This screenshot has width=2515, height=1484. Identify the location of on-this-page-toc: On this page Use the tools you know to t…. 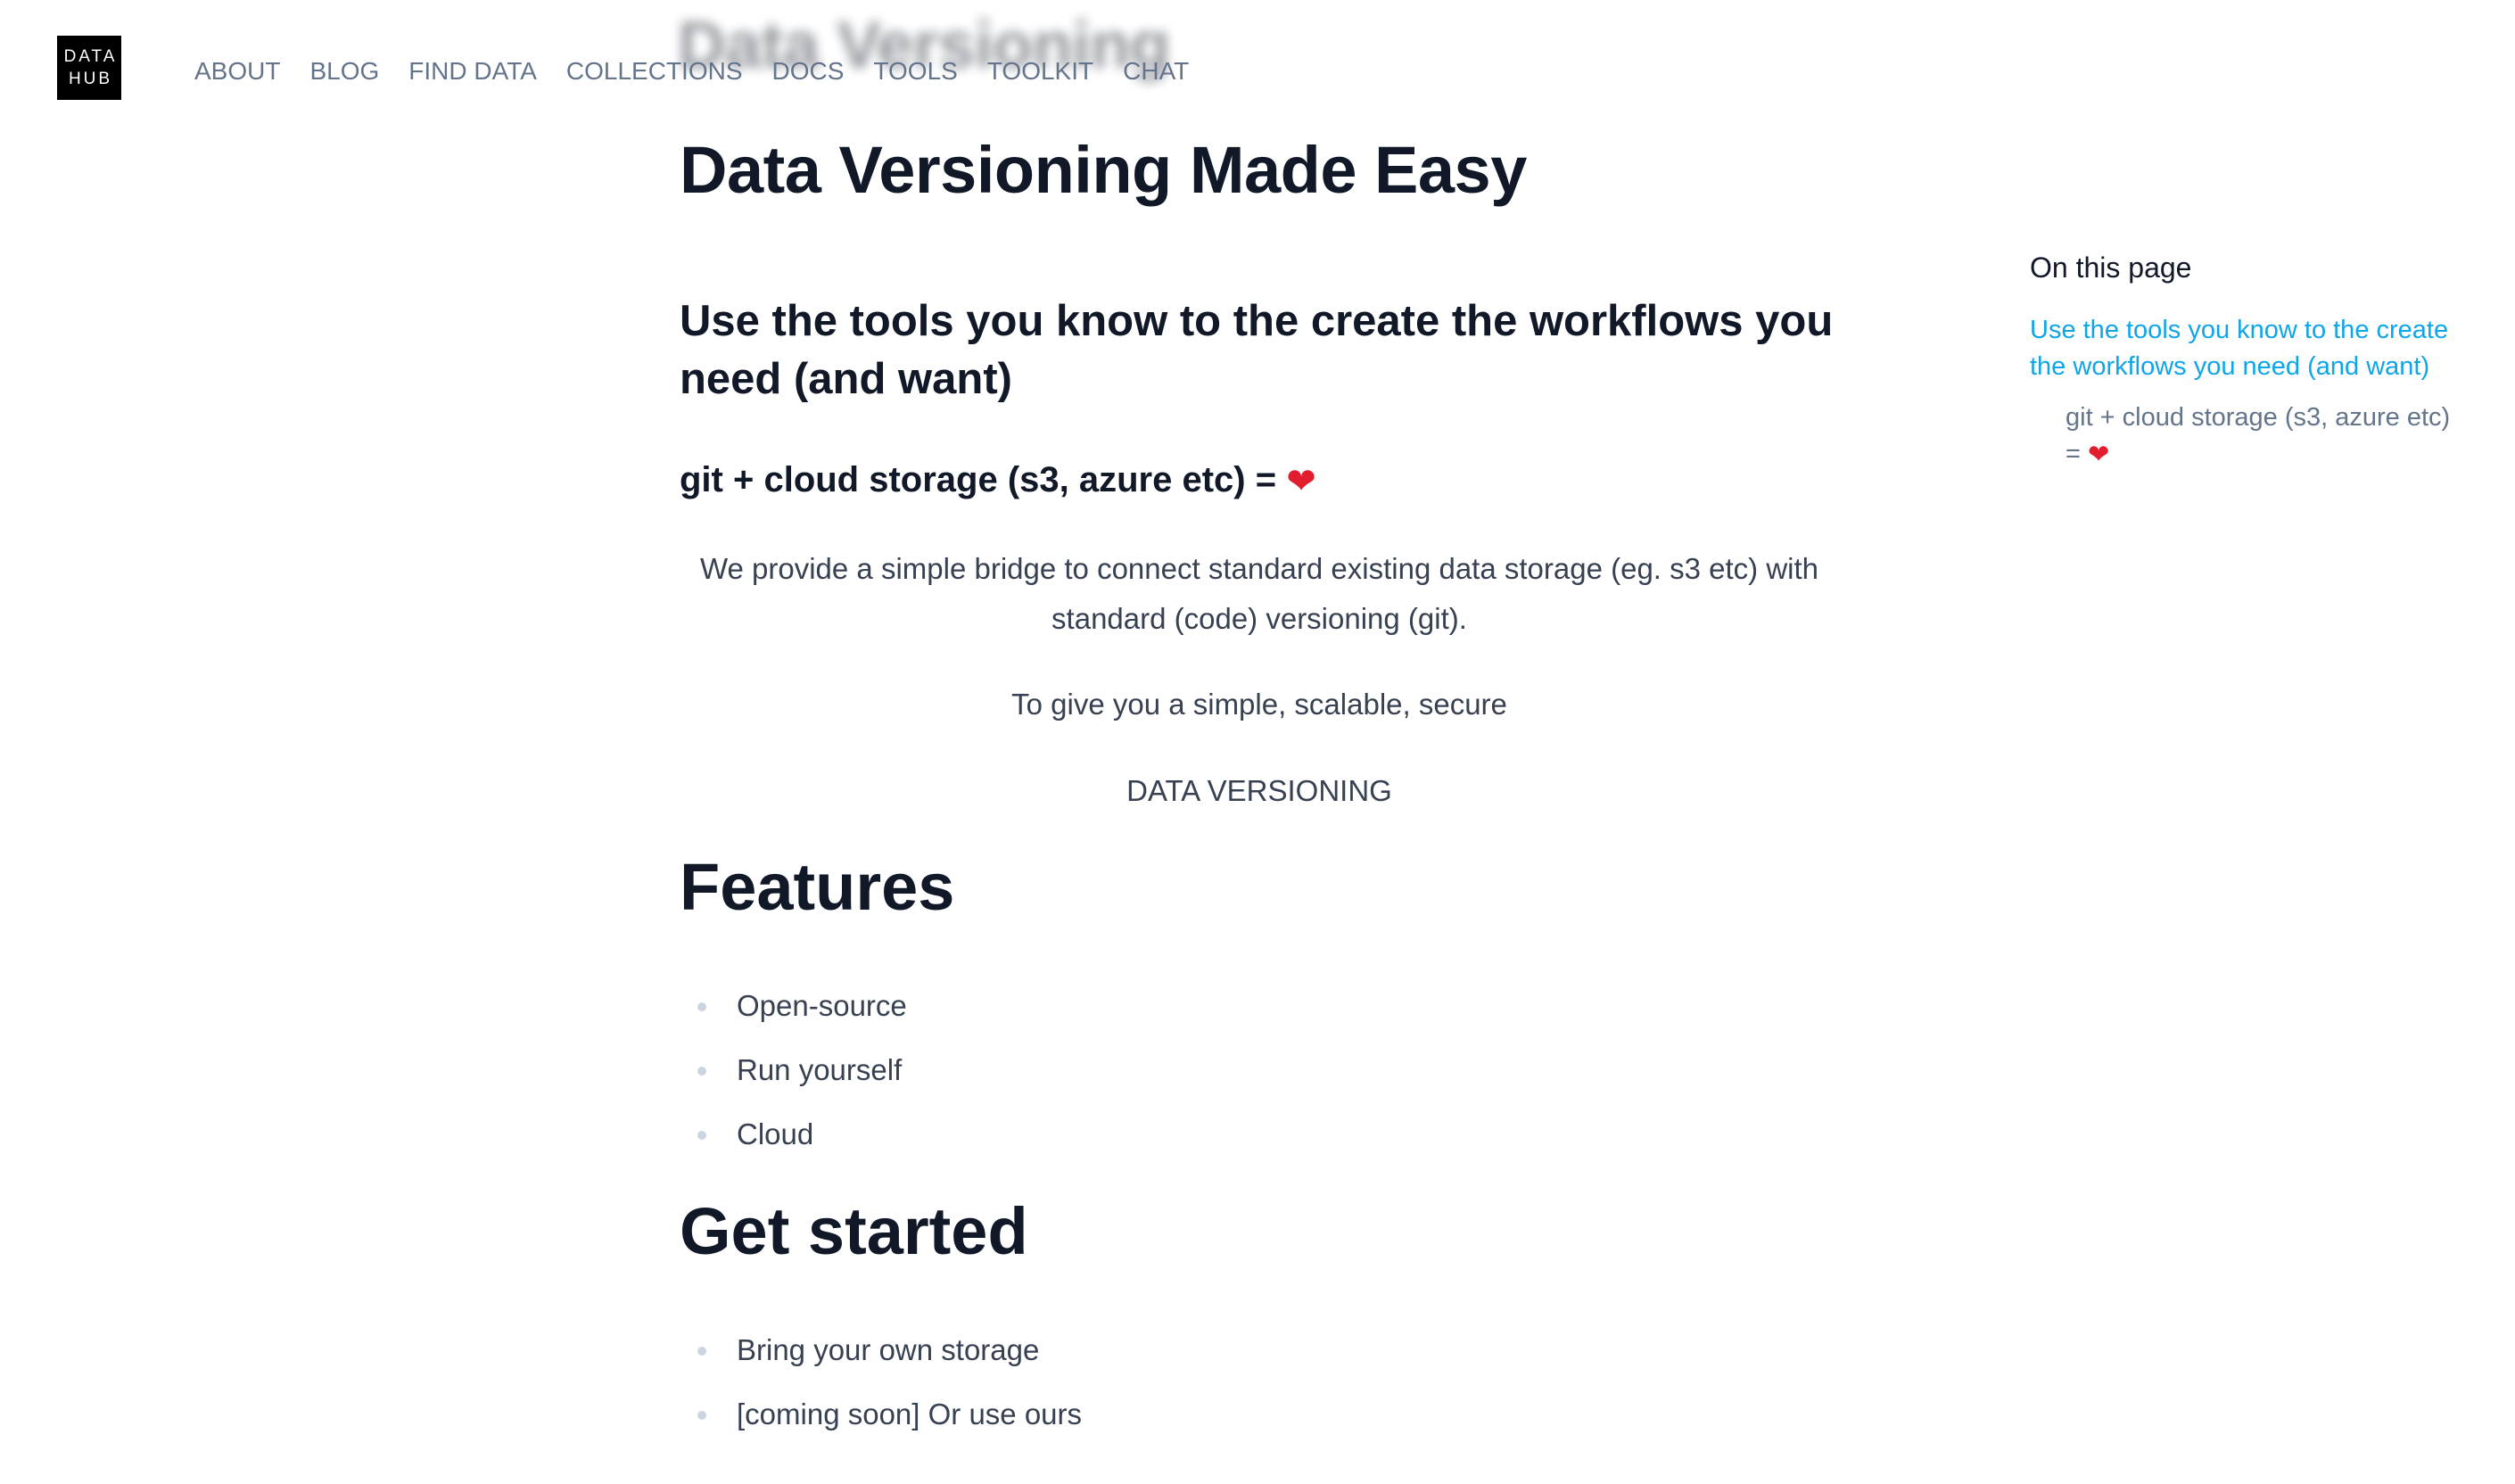
(2244, 360).